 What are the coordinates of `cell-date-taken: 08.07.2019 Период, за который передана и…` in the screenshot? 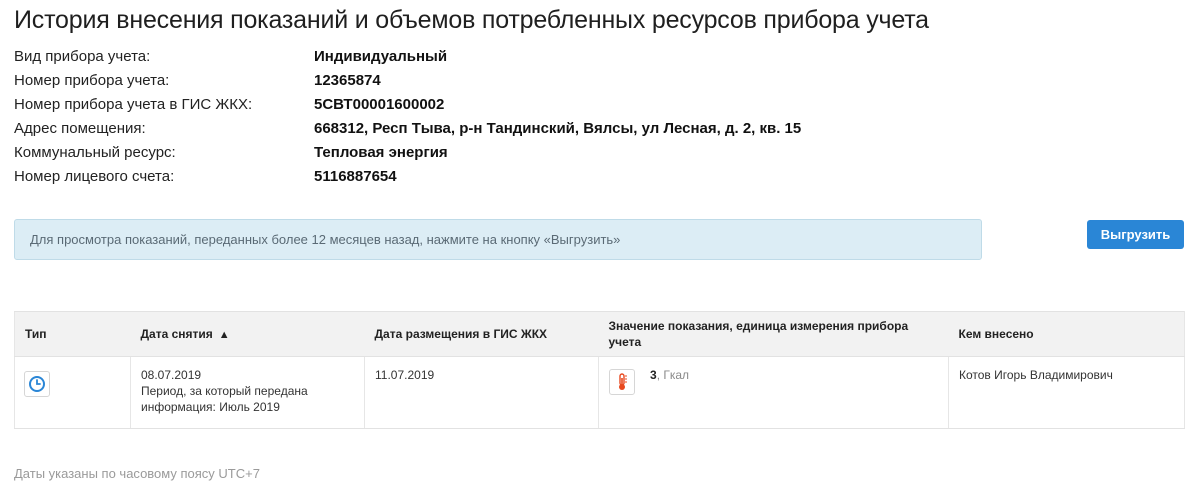 It's located at (247, 392).